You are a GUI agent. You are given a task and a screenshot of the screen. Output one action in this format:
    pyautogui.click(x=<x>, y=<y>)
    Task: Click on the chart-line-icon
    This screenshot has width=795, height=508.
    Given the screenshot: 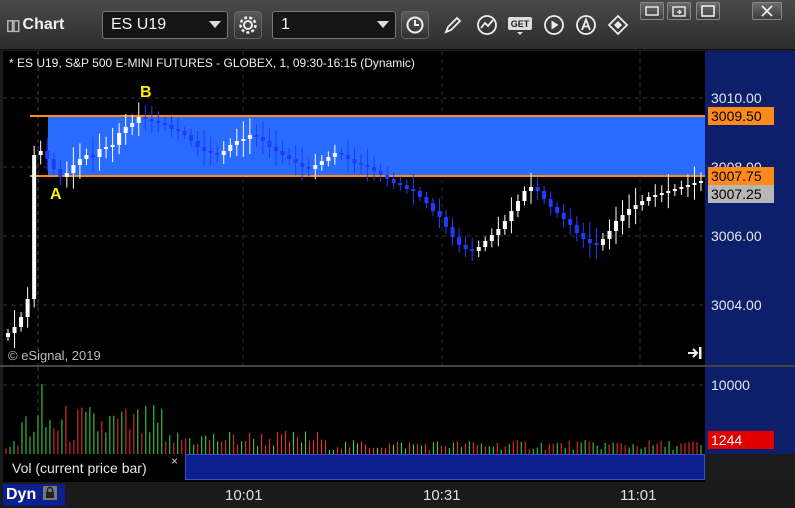 What is the action you would take?
    pyautogui.click(x=487, y=25)
    